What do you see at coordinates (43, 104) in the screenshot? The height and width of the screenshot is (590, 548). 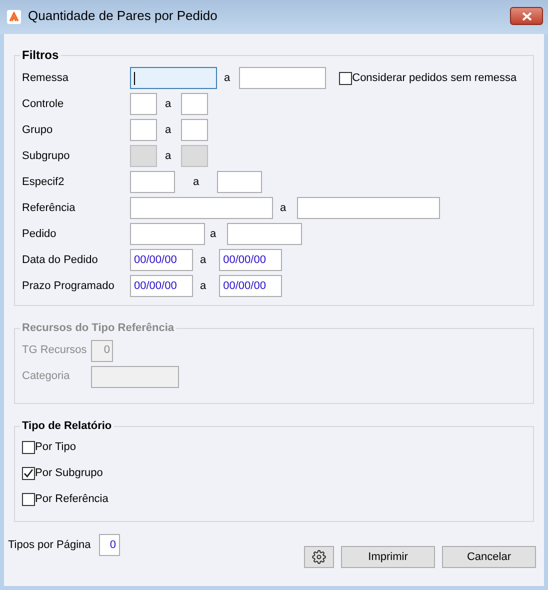 I see `field-label: Controle` at bounding box center [43, 104].